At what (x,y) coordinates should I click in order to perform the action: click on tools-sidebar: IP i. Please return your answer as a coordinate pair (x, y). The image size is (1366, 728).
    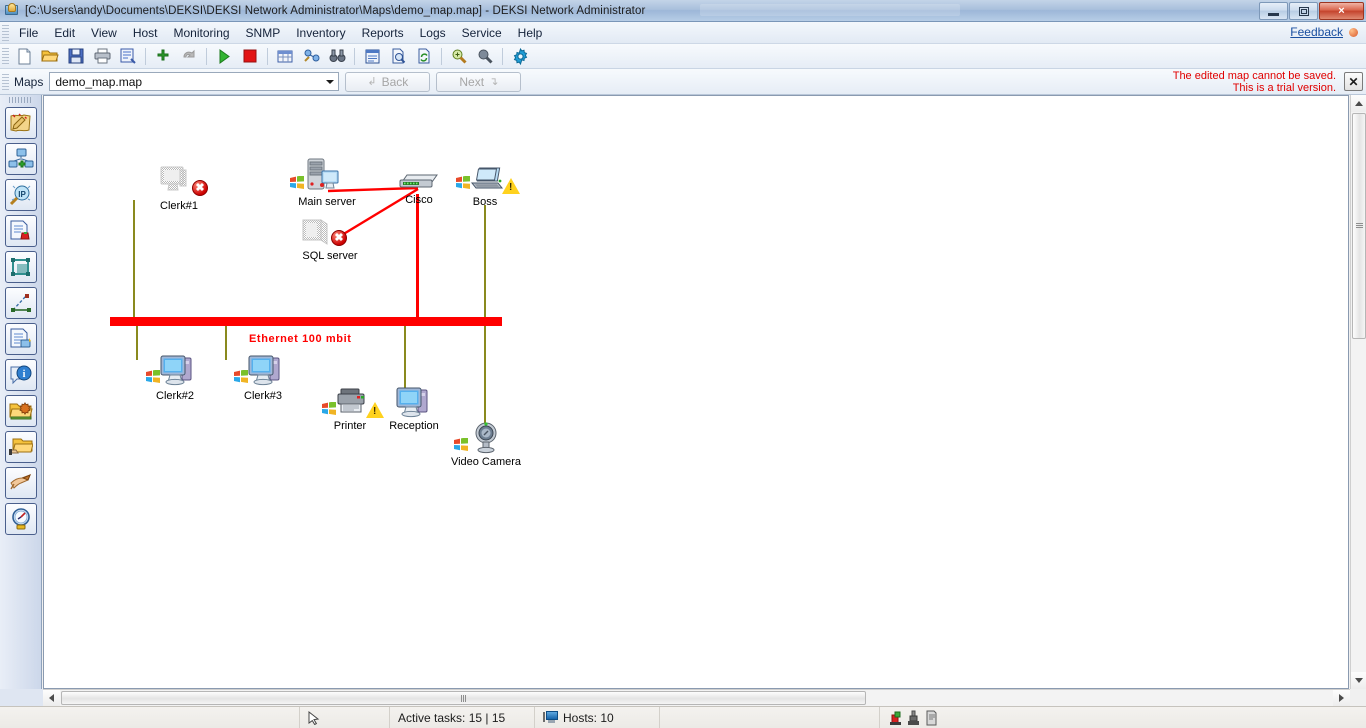
    Looking at the image, I should click on (21, 392).